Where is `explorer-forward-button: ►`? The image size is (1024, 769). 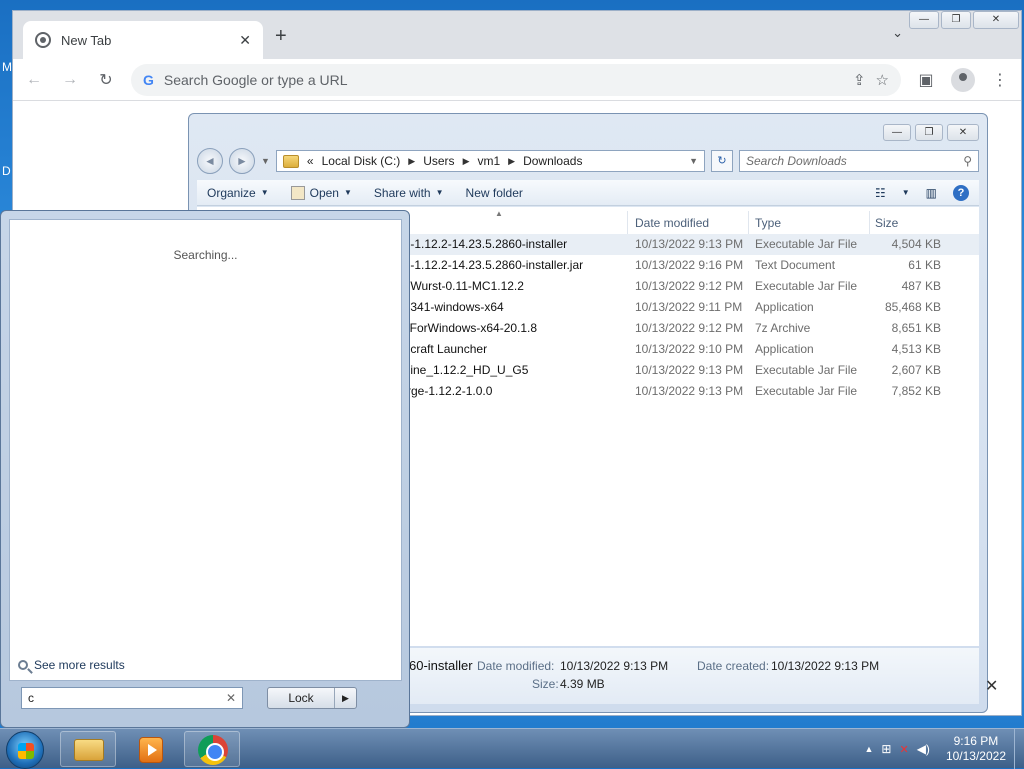
explorer-forward-button: ► is located at coordinates (242, 161).